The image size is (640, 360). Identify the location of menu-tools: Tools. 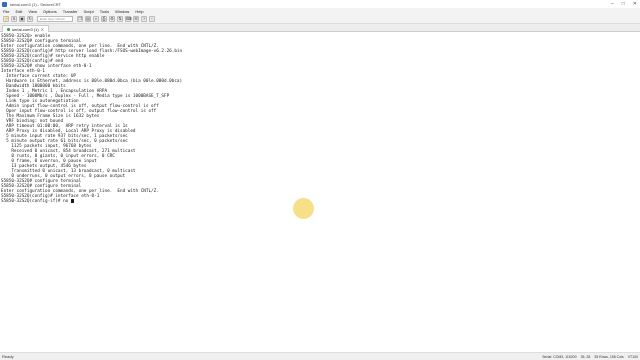
(104, 11).